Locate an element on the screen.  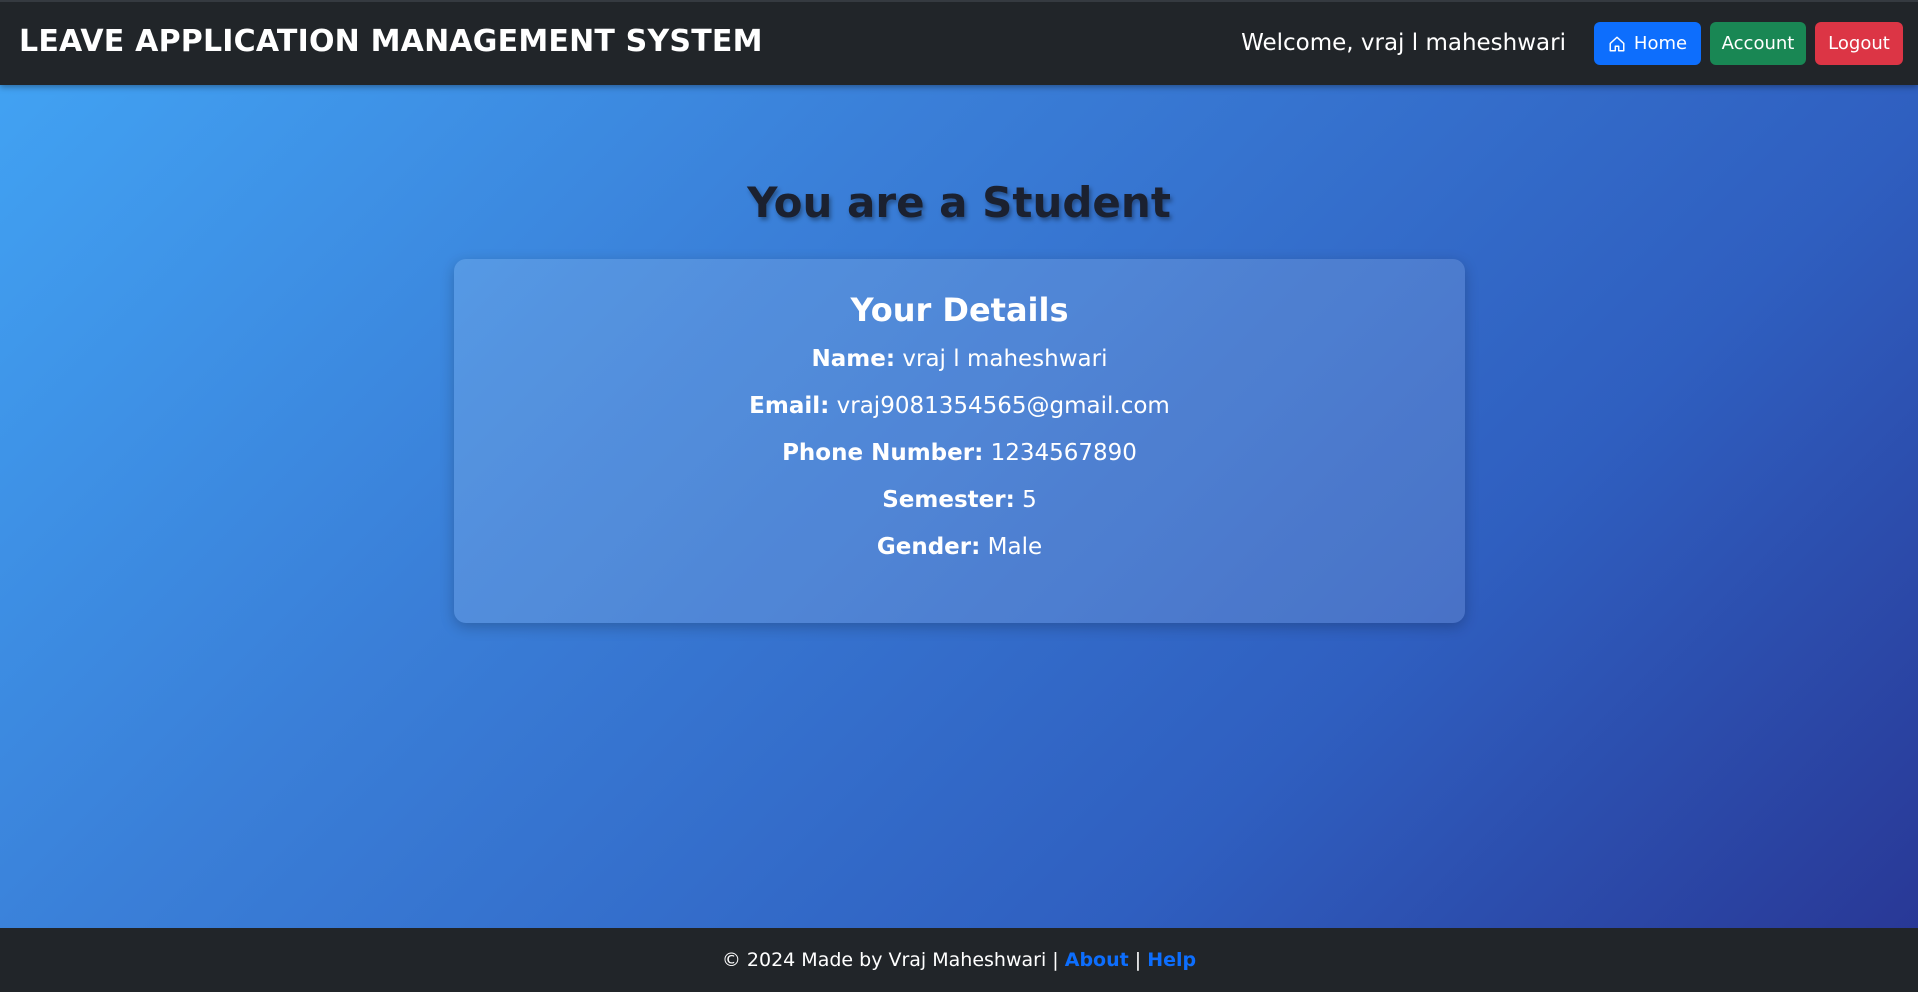
account-button: Account is located at coordinates (1758, 43).